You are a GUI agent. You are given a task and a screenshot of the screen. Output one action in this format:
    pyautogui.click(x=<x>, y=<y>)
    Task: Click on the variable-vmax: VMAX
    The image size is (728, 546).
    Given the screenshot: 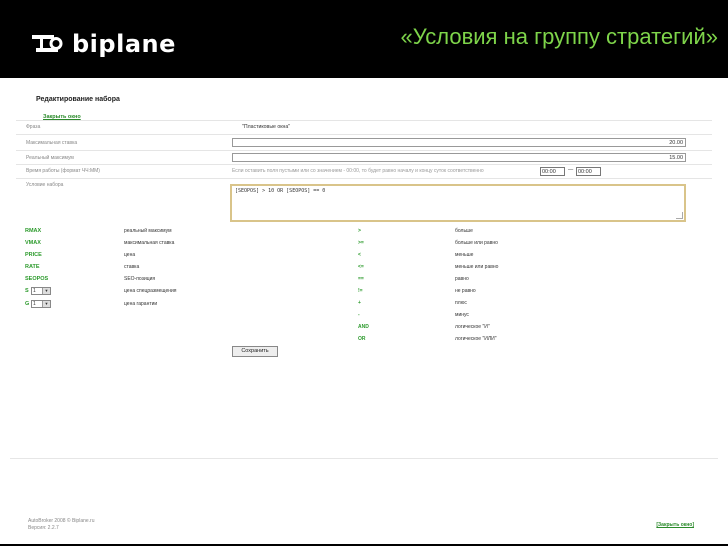 What is the action you would take?
    pyautogui.click(x=33, y=243)
    